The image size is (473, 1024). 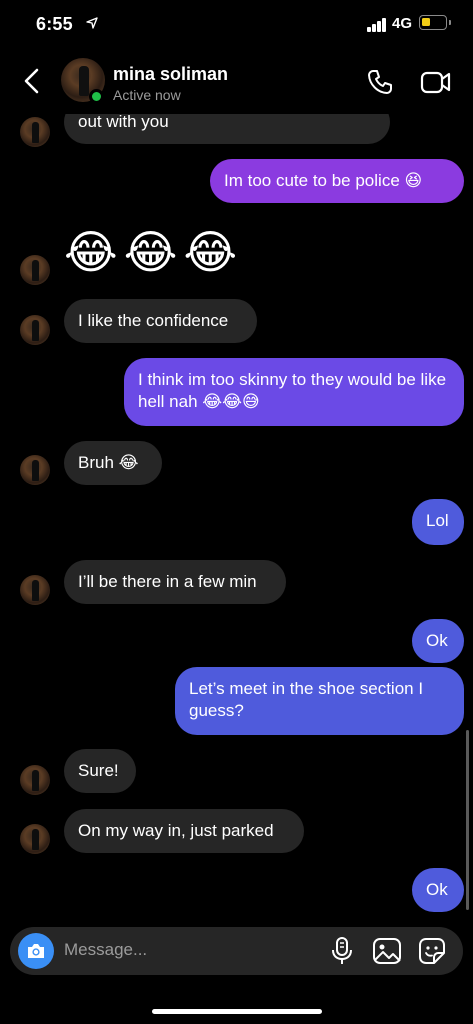 I want to click on message-incoming-emoji: 😂😂😂, so click(x=153, y=252).